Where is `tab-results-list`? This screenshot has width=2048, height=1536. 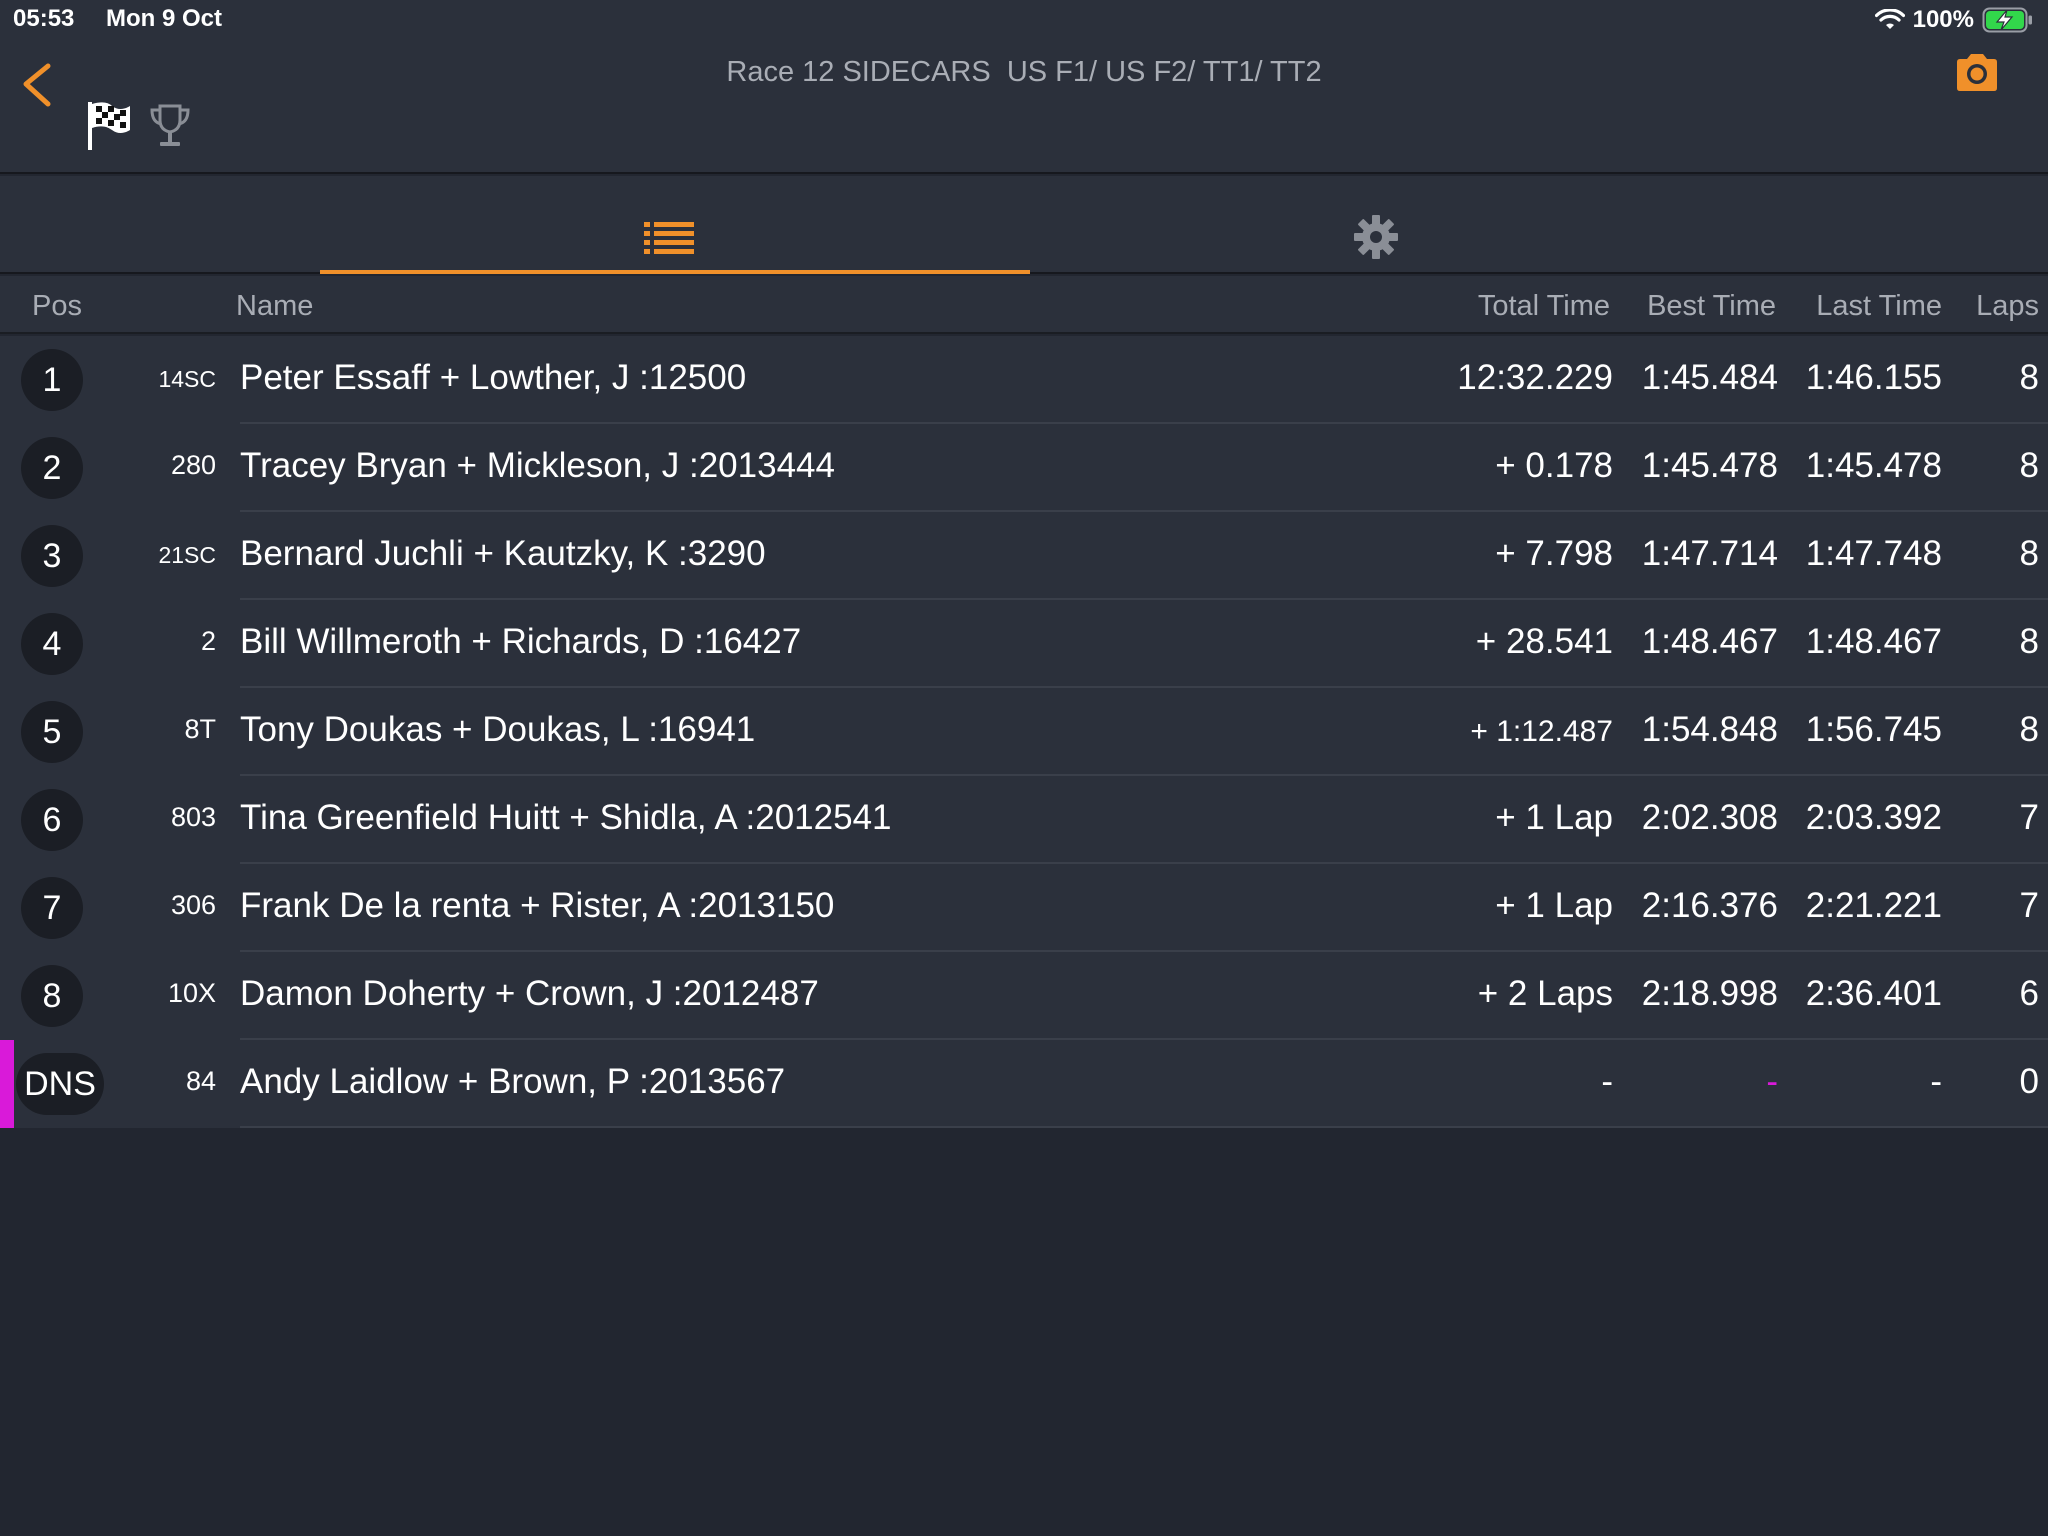
tab-results-list is located at coordinates (675, 225).